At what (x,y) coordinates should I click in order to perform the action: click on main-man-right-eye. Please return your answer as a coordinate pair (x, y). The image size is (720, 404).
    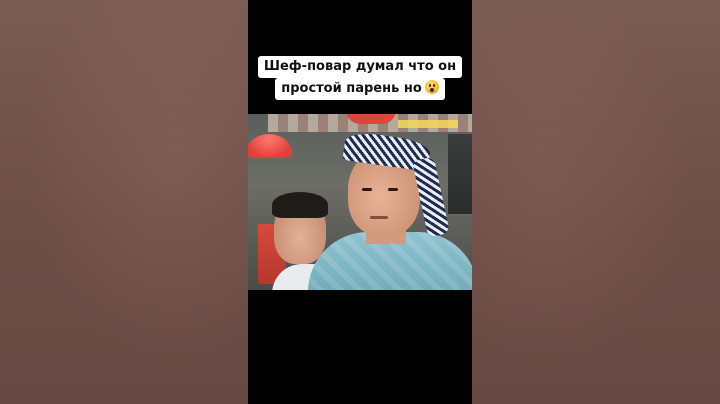
    Looking at the image, I should click on (393, 189).